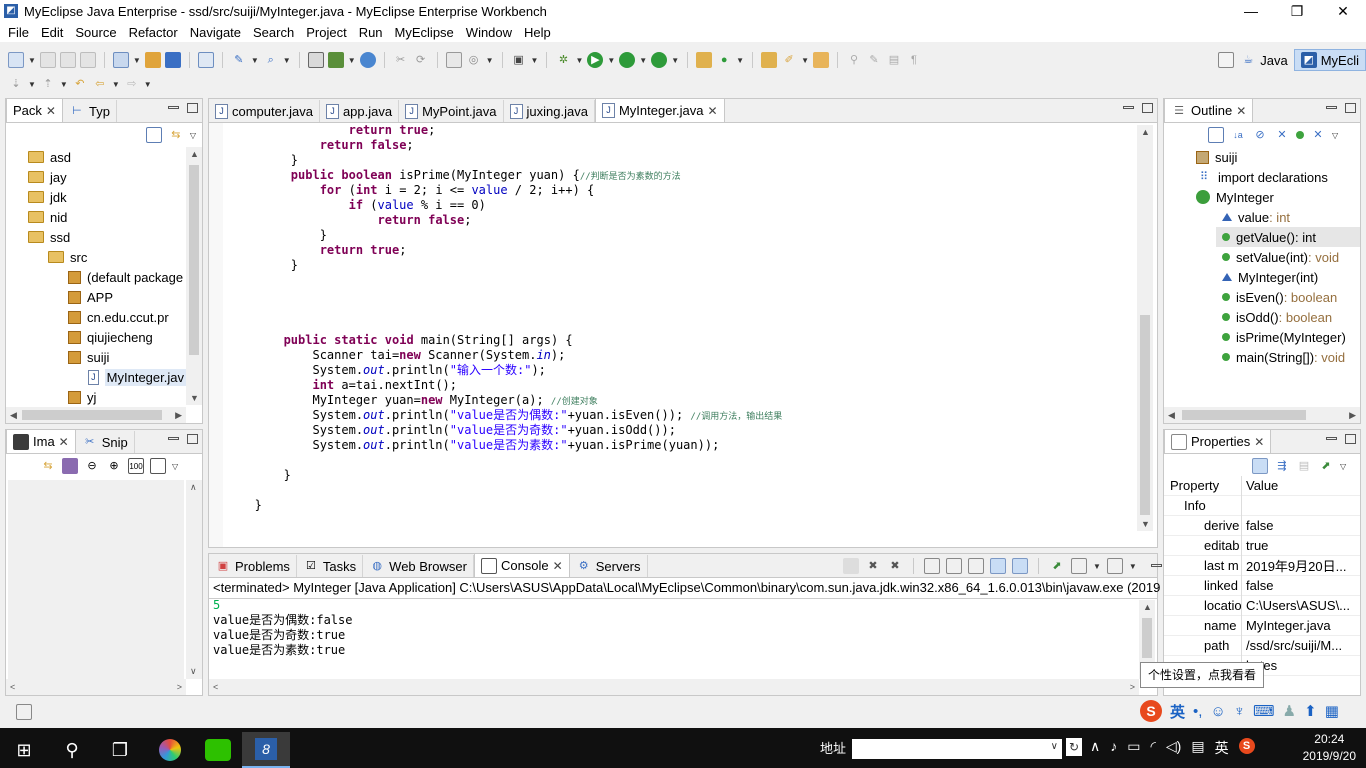  I want to click on open-console-dropdown-icon: ▼, so click(1133, 566).